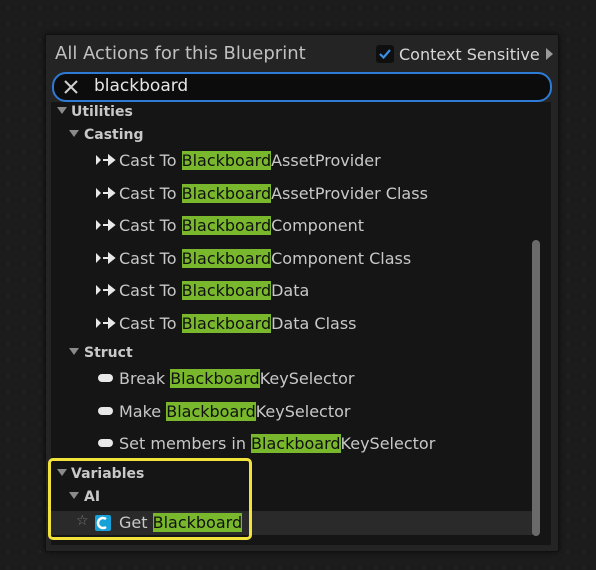 This screenshot has width=596, height=570. Describe the element at coordinates (141, 86) in the screenshot. I see `search-input: blackboard` at that location.